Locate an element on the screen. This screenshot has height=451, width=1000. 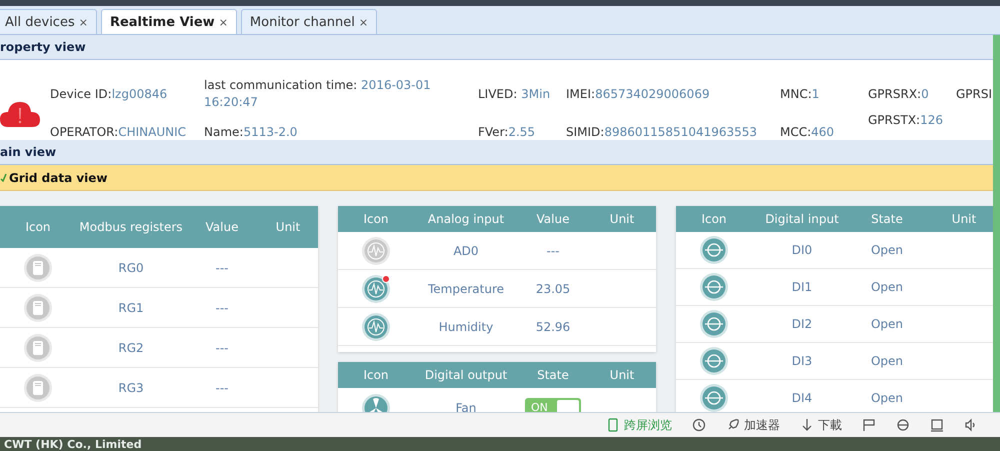
table-cell-text: DI2 is located at coordinates (802, 324).